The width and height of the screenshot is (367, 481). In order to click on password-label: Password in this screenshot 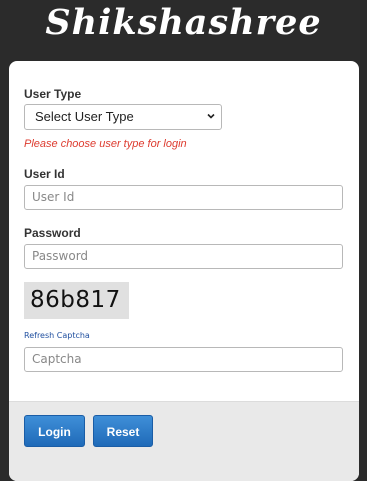, I will do `click(52, 233)`.